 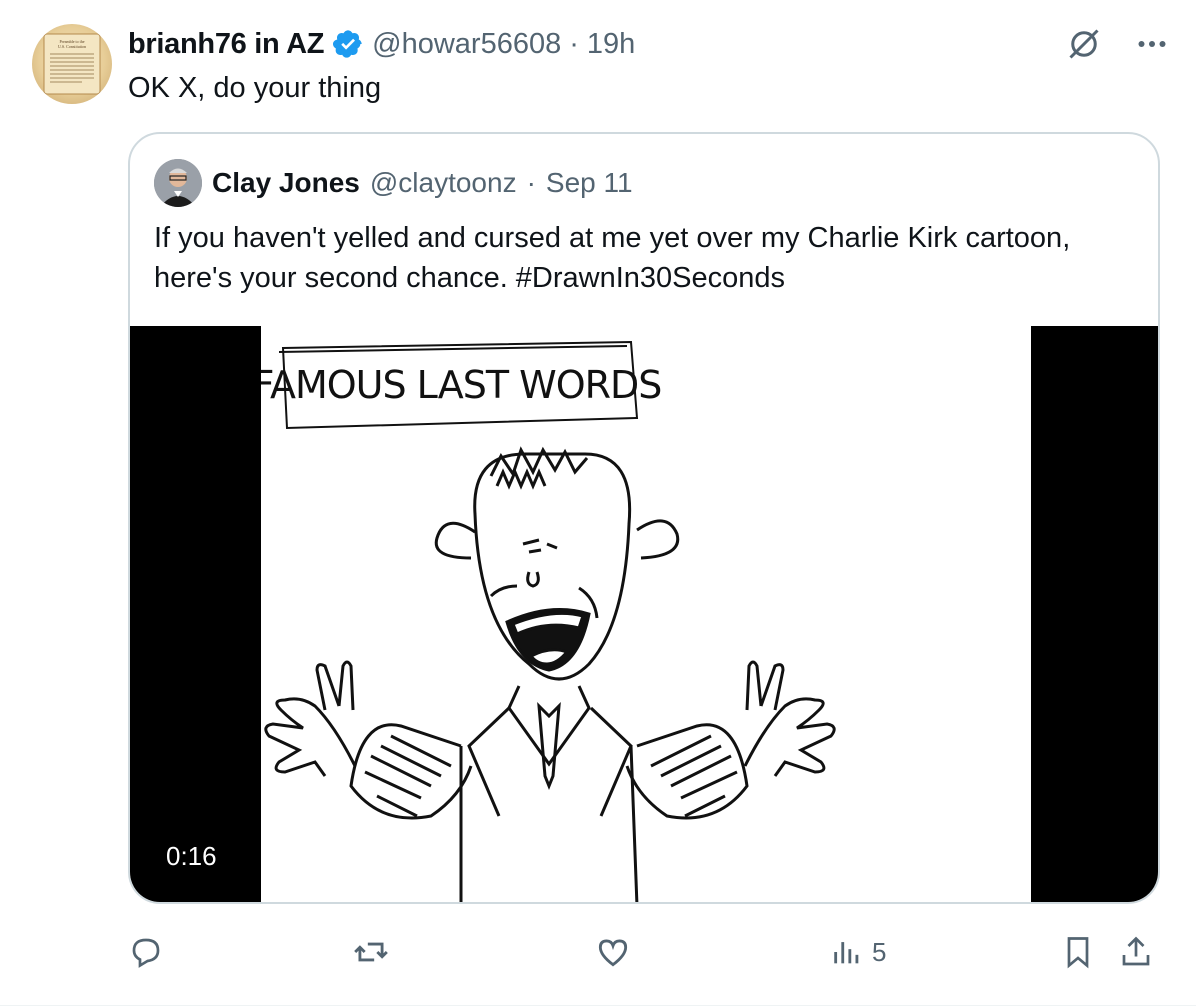 I want to click on quoted-post-time: Sep 11, so click(x=589, y=183).